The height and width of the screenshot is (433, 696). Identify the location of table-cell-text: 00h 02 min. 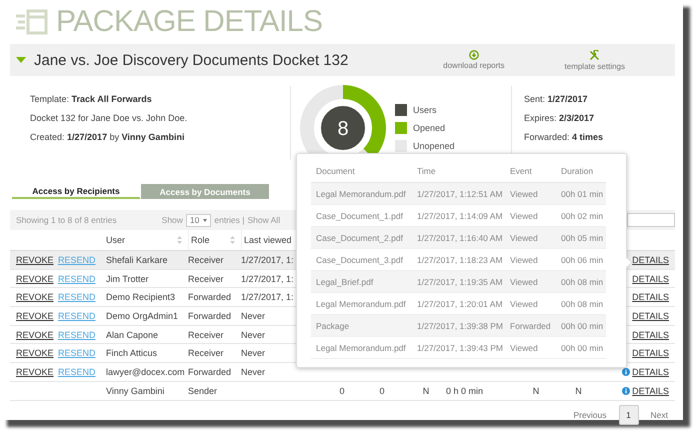
(582, 215).